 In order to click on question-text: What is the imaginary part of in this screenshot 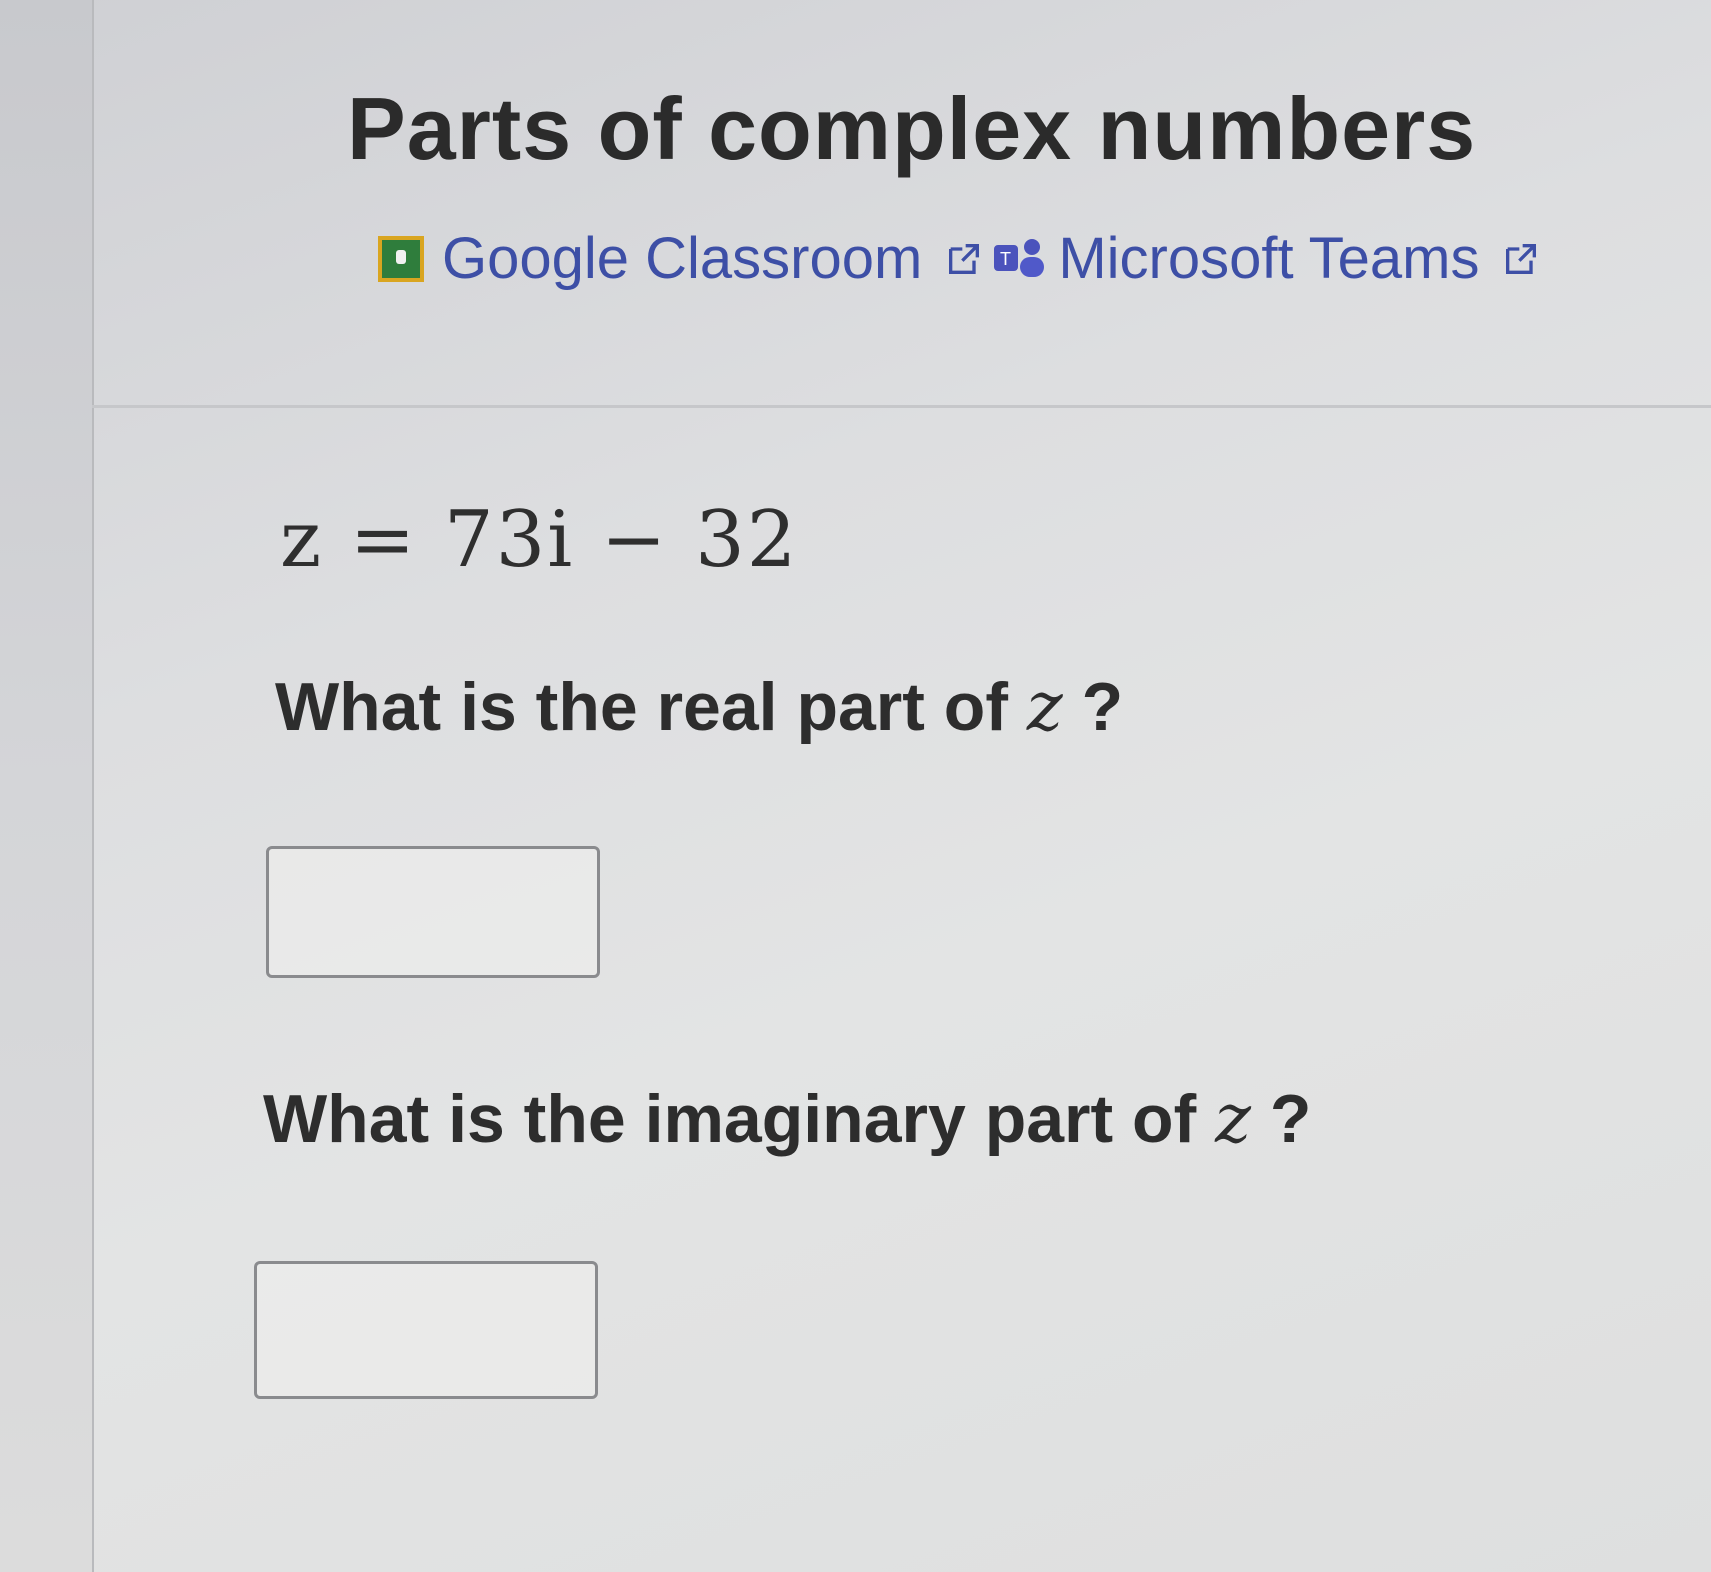, I will do `click(739, 1119)`.